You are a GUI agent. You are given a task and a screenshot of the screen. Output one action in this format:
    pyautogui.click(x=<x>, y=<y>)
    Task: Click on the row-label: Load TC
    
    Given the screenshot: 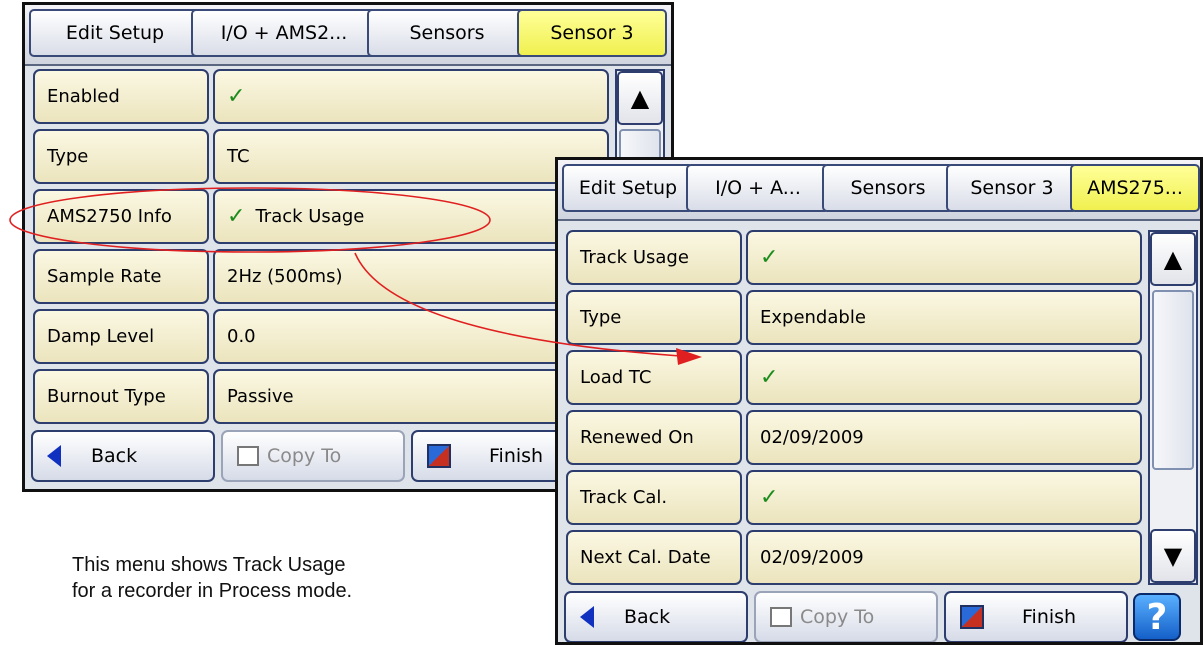 What is the action you would take?
    pyautogui.click(x=654, y=377)
    